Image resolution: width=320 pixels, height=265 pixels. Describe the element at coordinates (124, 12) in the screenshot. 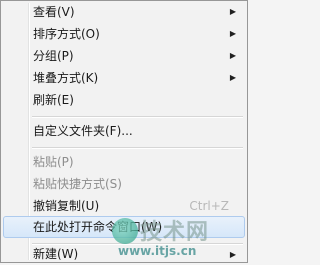

I see `menu-item-view: 查看(V) ▶` at that location.